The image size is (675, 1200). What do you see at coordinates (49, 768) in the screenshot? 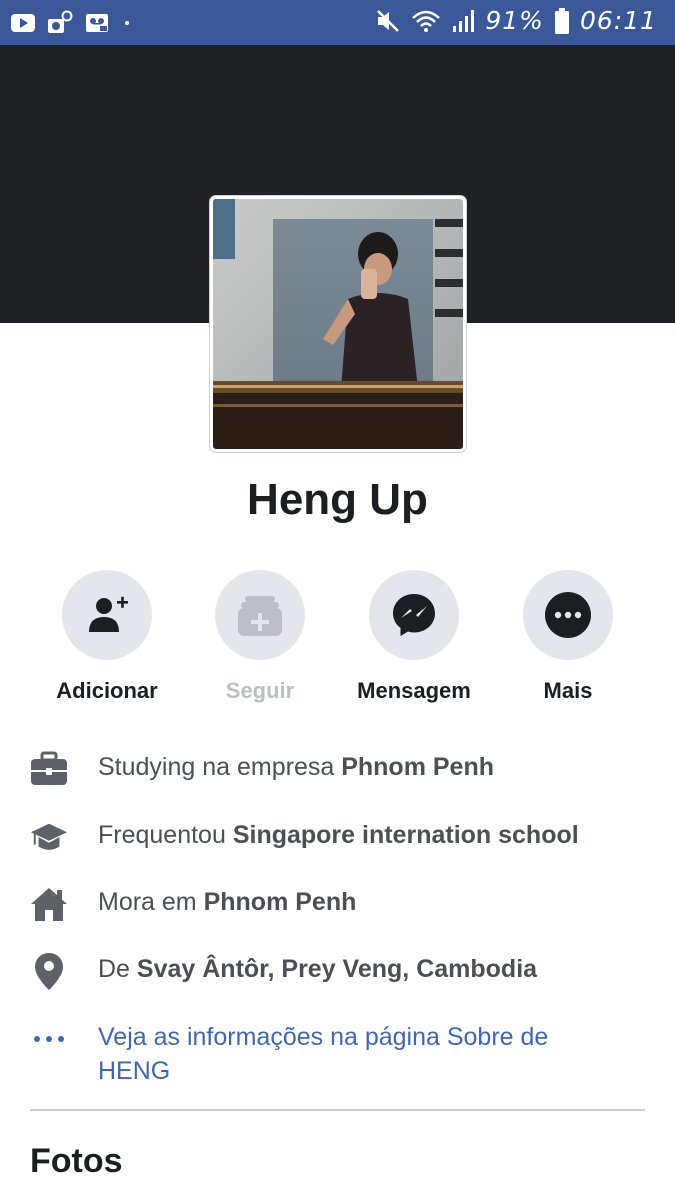
I see `briefcase-icon` at bounding box center [49, 768].